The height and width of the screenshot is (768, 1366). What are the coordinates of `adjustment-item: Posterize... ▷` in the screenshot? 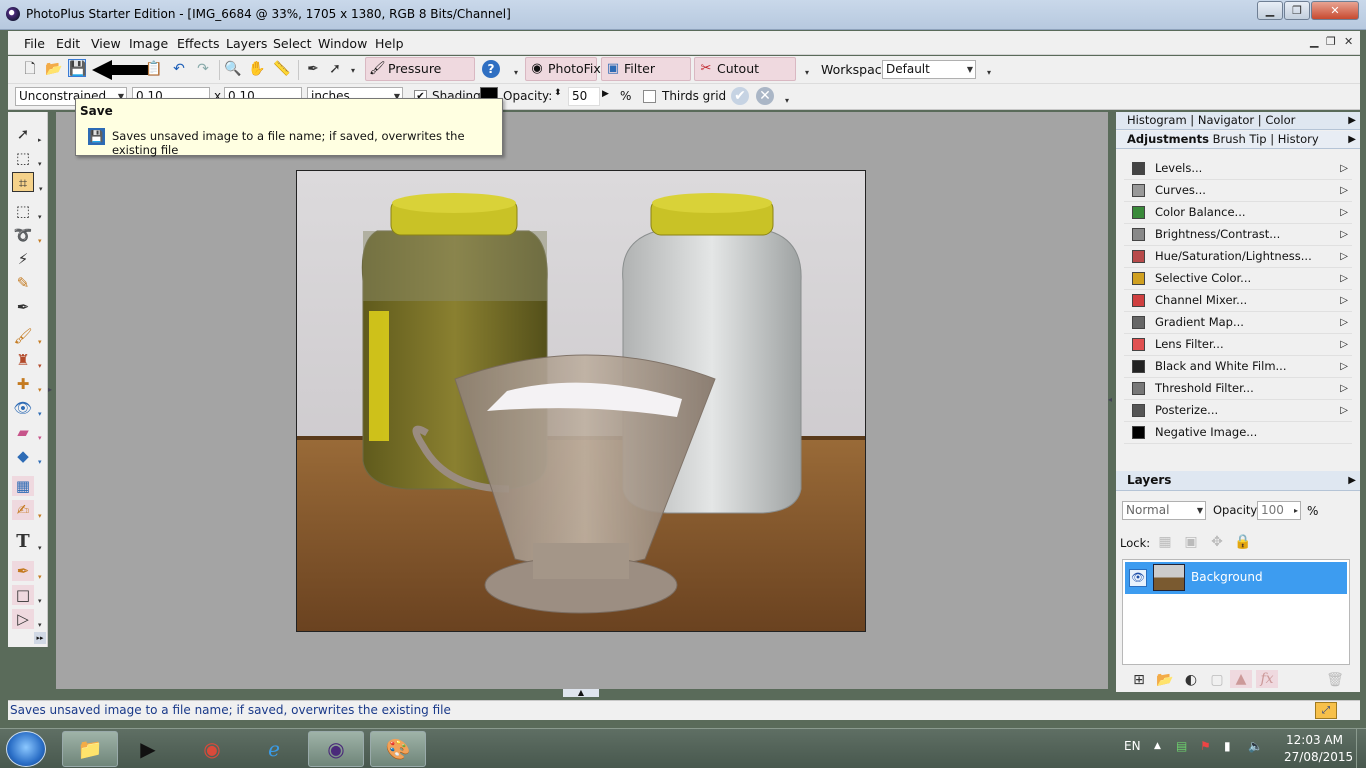 It's located at (1238, 411).